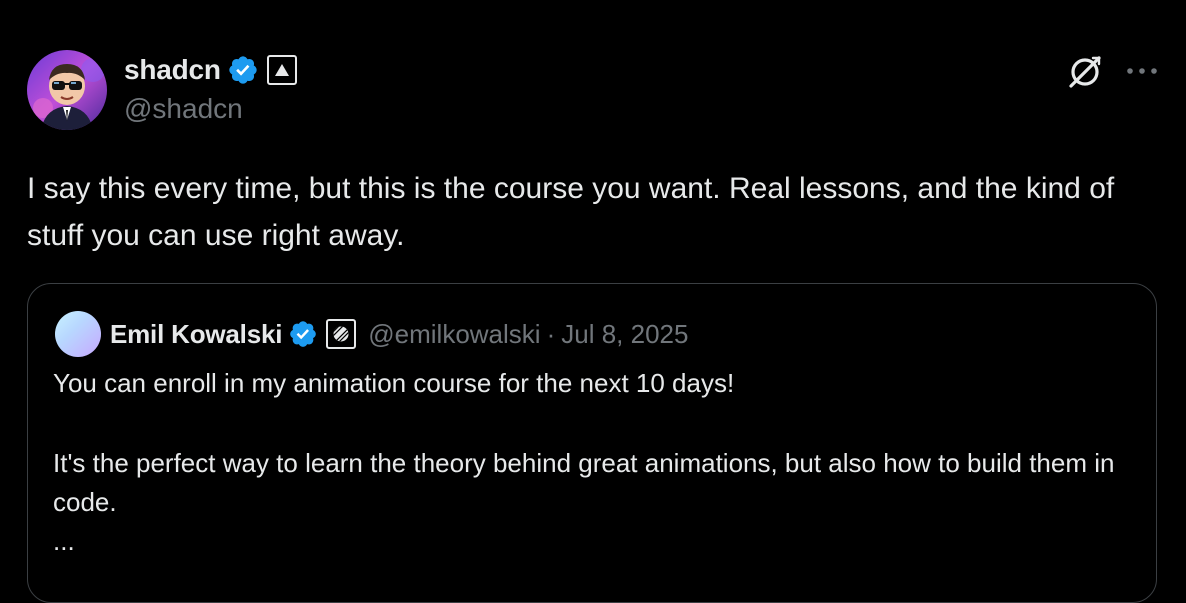  Describe the element at coordinates (1085, 72) in the screenshot. I see `grok-icon` at that location.